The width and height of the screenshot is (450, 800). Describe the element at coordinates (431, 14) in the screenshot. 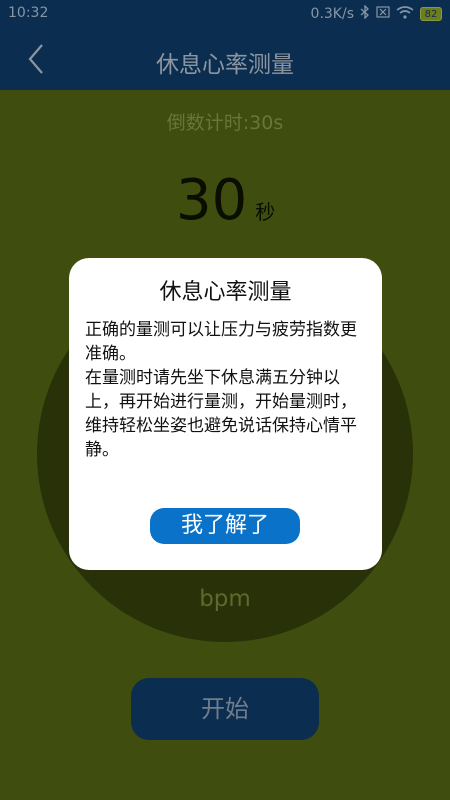

I see `battery-icon: 82` at that location.